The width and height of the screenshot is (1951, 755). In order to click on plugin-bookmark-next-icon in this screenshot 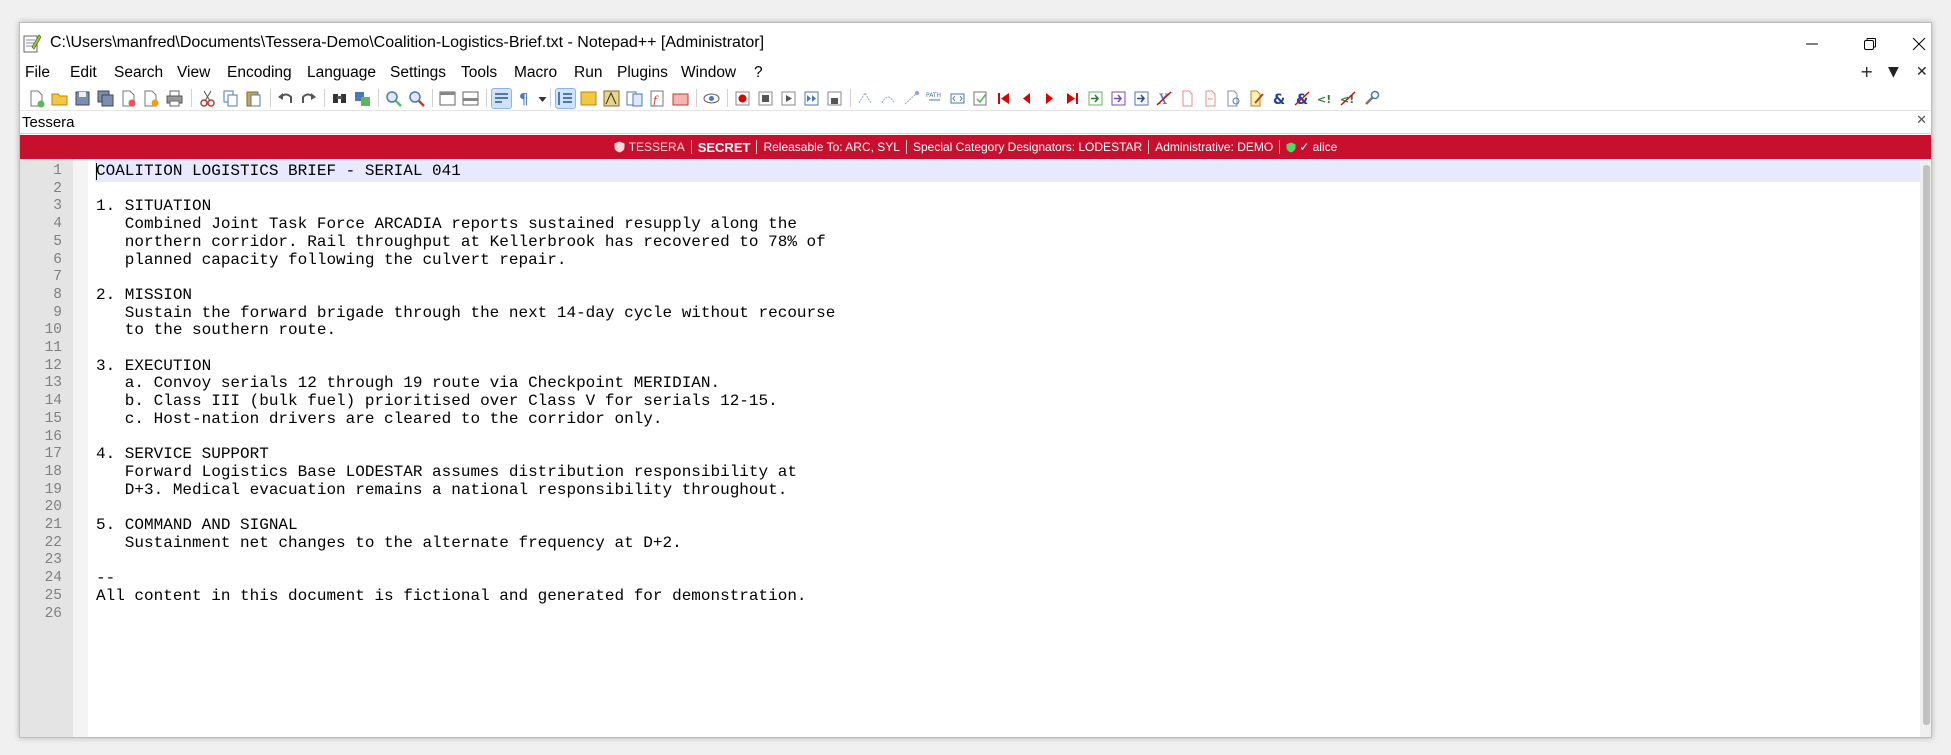, I will do `click(1049, 98)`.